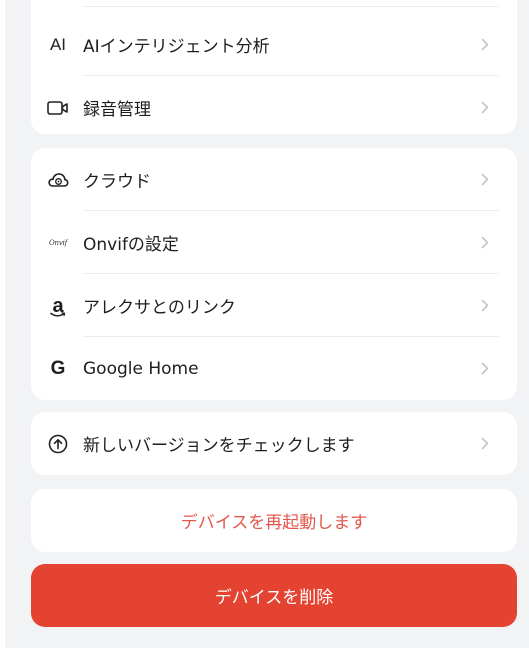 The image size is (529, 648). I want to click on menu-item-label: Onvifの設定, so click(131, 245).